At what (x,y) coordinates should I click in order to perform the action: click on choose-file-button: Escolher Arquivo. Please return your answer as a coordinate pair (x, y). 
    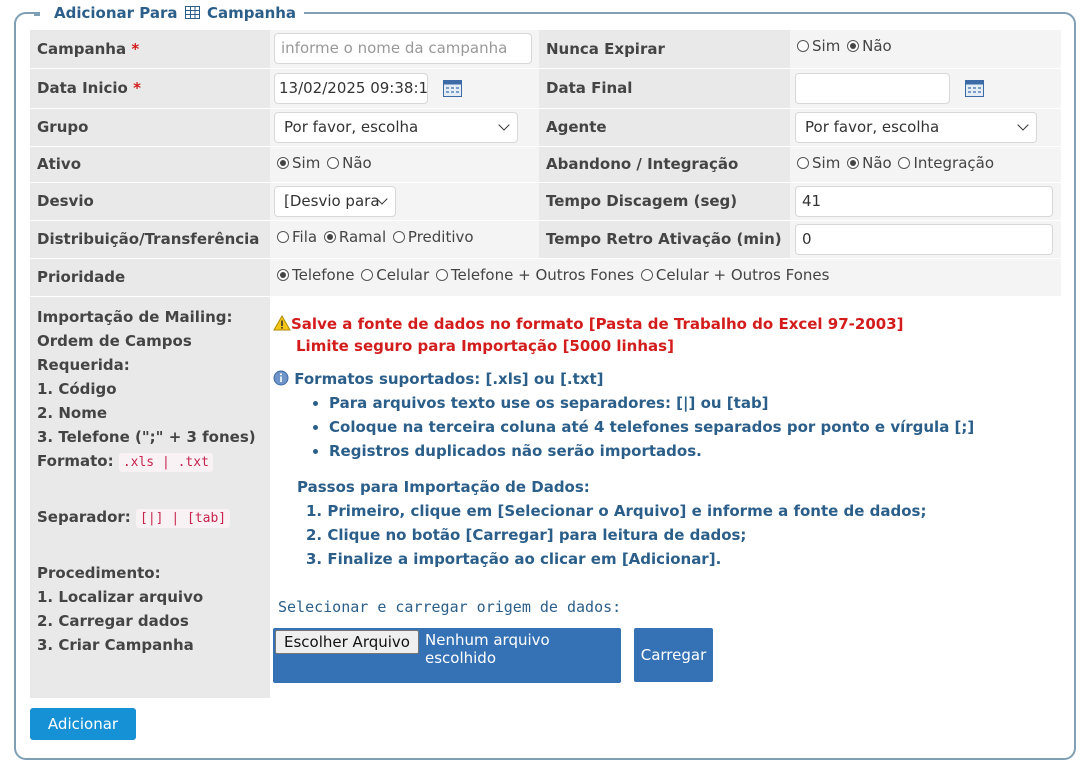
    Looking at the image, I should click on (347, 641).